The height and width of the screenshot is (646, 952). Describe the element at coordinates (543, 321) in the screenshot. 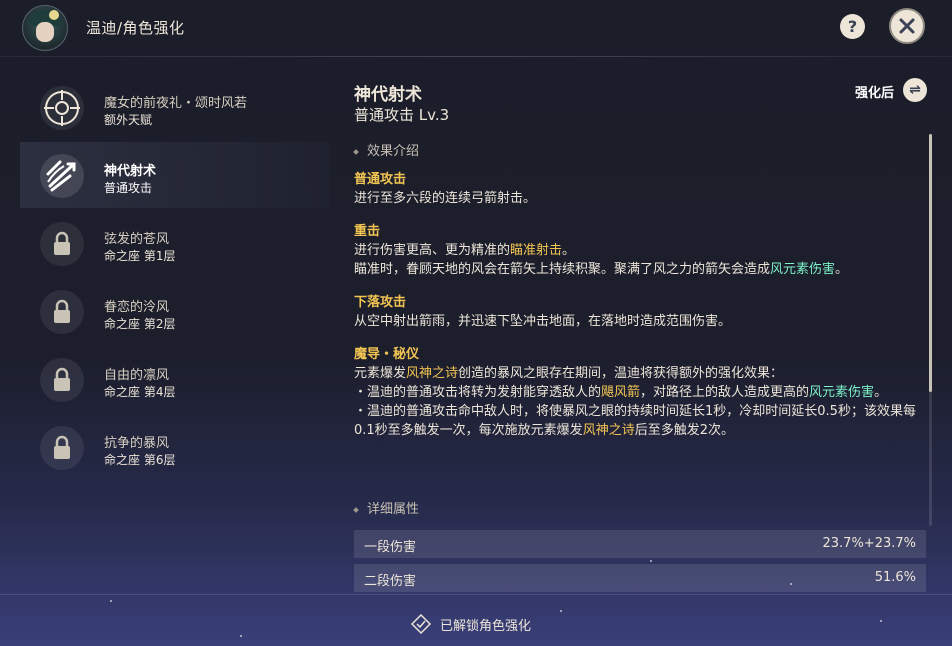

I see `section-text: 从空中射出箭雨，并迅速下坠冲击地面，在落地时造成范围伤害。` at that location.